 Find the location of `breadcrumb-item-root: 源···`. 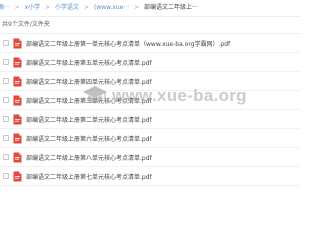

breadcrumb-item-root: 源··· is located at coordinates (5, 8).